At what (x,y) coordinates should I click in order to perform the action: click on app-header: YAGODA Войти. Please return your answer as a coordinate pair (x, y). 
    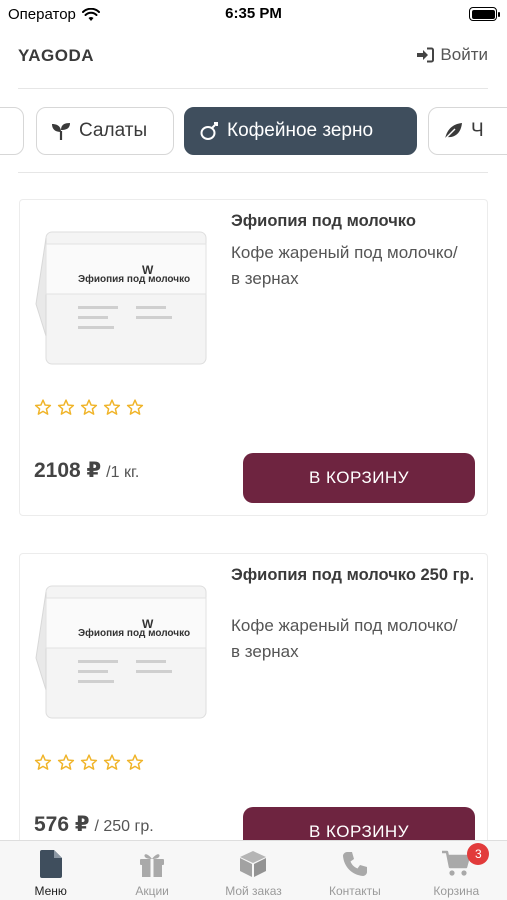
    Looking at the image, I should click on (253, 57).